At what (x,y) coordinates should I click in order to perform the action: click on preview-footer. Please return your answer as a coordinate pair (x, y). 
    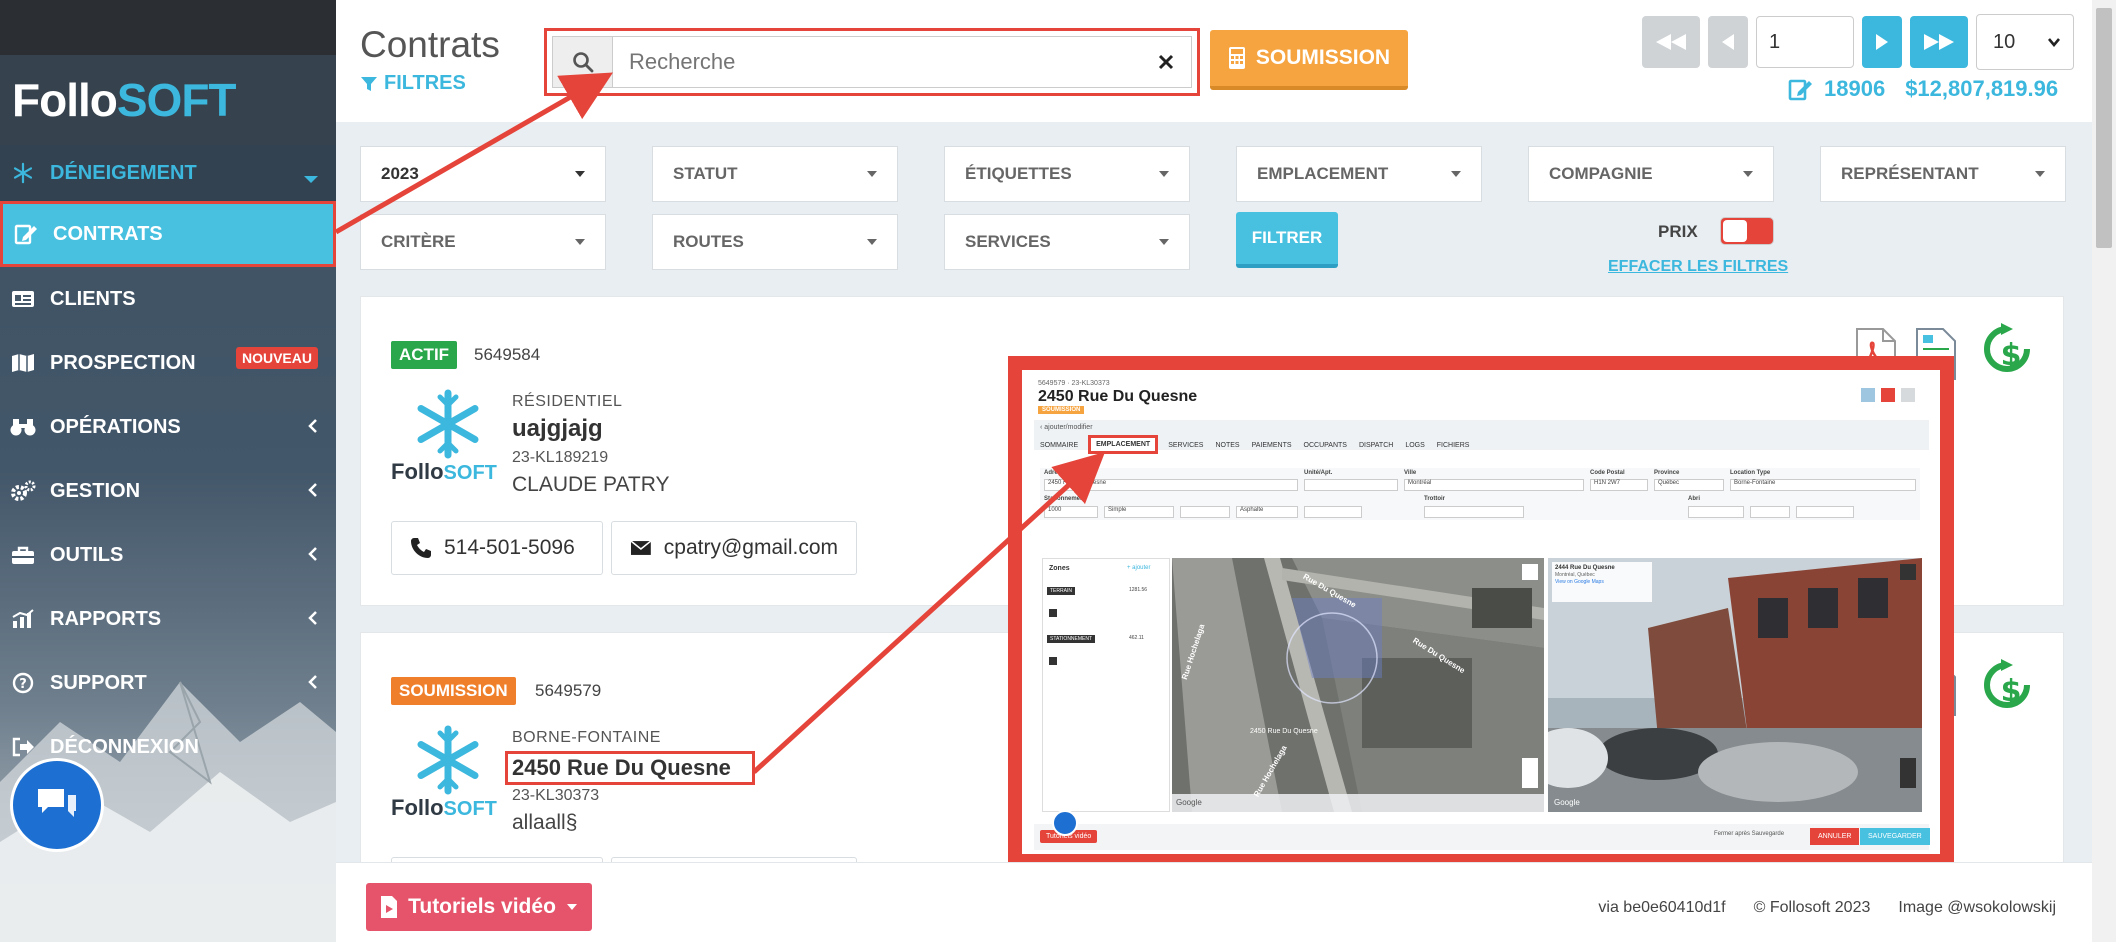
    Looking at the image, I should click on (1481, 837).